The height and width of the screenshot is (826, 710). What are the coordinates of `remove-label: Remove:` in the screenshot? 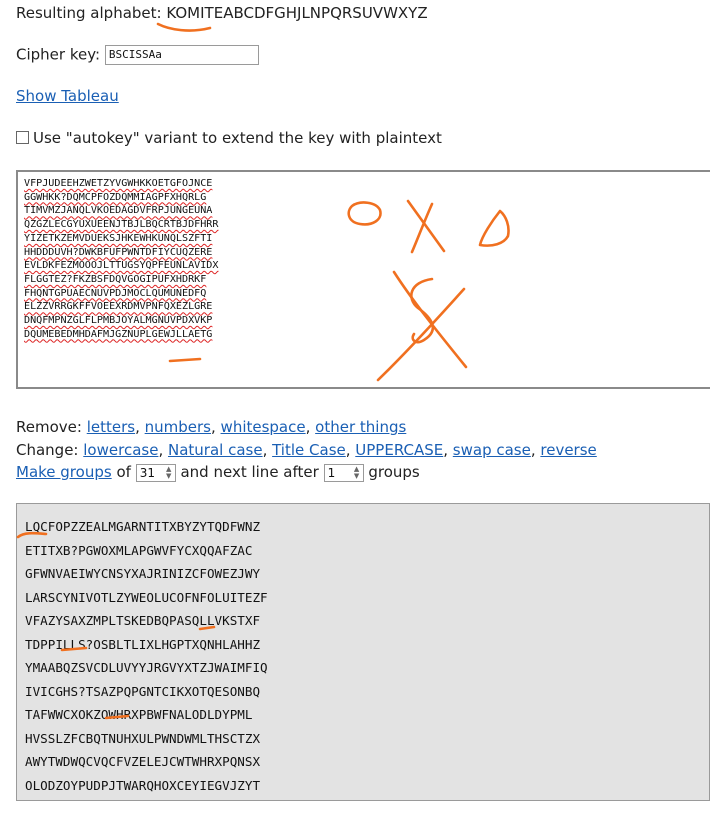 It's located at (49, 427).